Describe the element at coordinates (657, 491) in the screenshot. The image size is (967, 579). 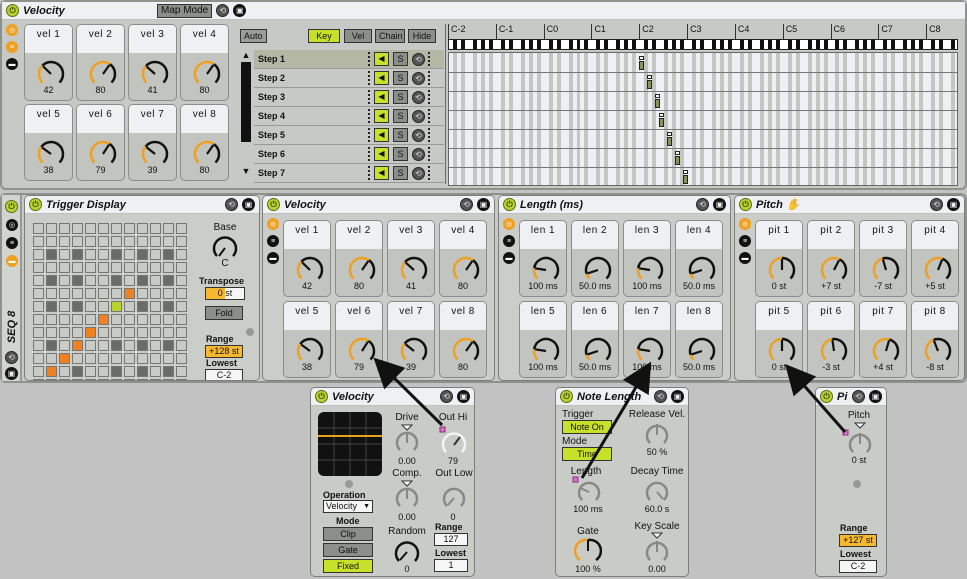
I see `decay-time-knob` at that location.